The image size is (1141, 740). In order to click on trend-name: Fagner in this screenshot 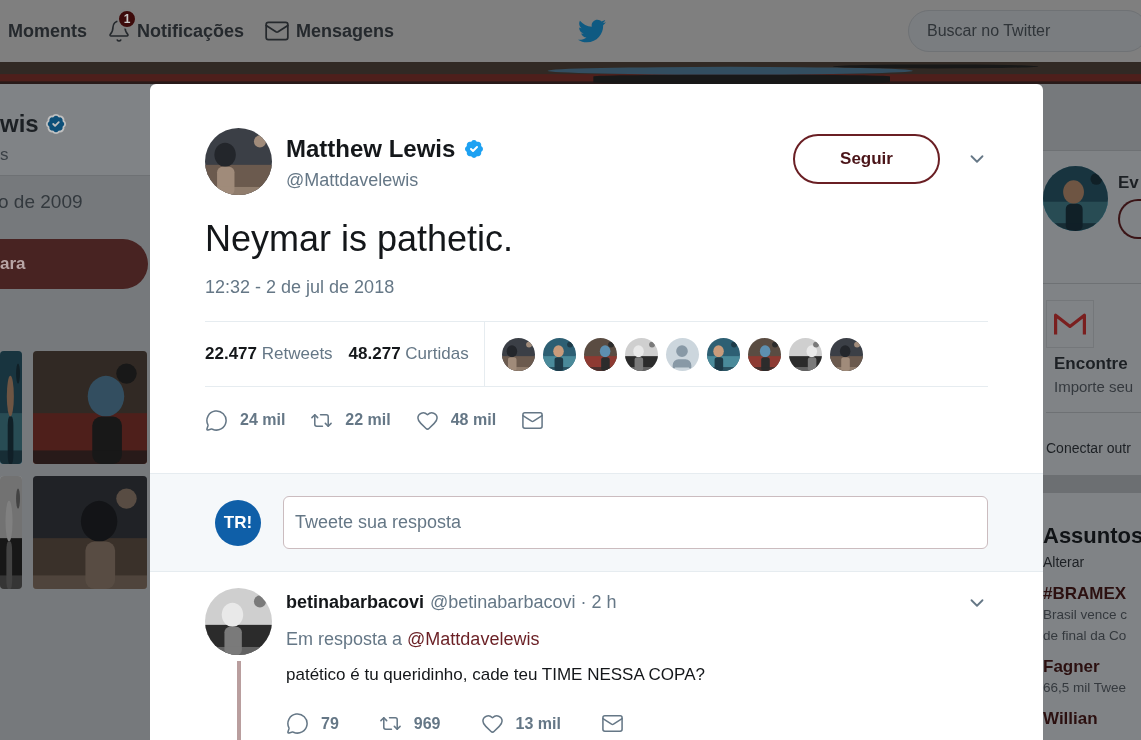, I will do `click(1092, 666)`.